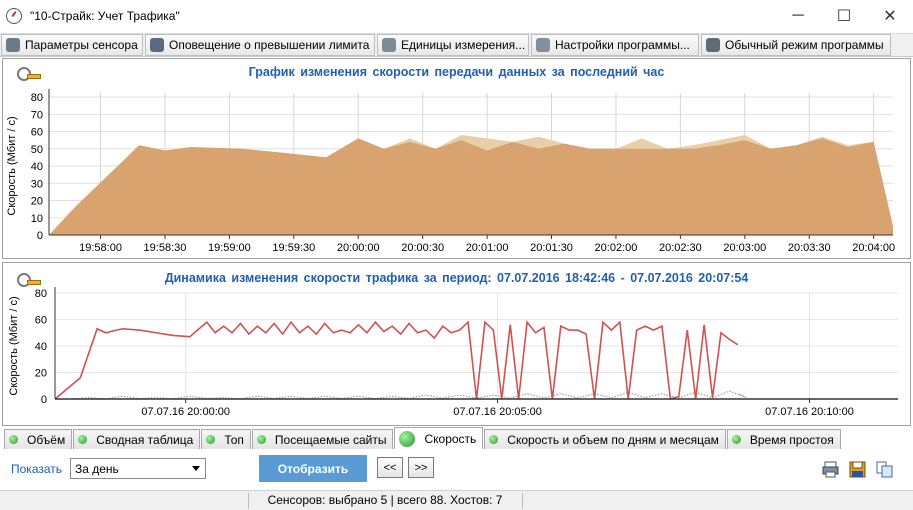  I want to click on tools-icon, so click(713, 45).